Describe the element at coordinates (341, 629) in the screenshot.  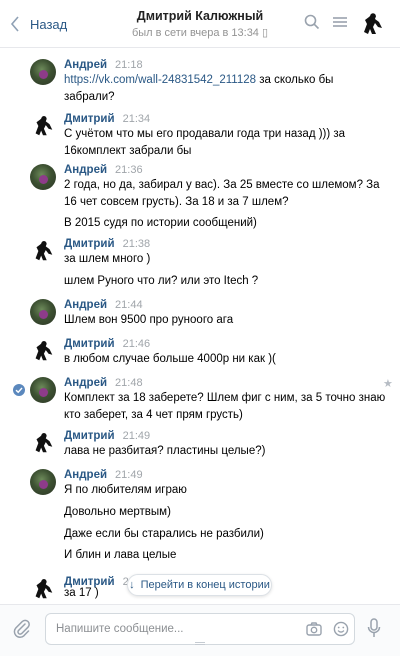
I see `emoji-icon` at that location.